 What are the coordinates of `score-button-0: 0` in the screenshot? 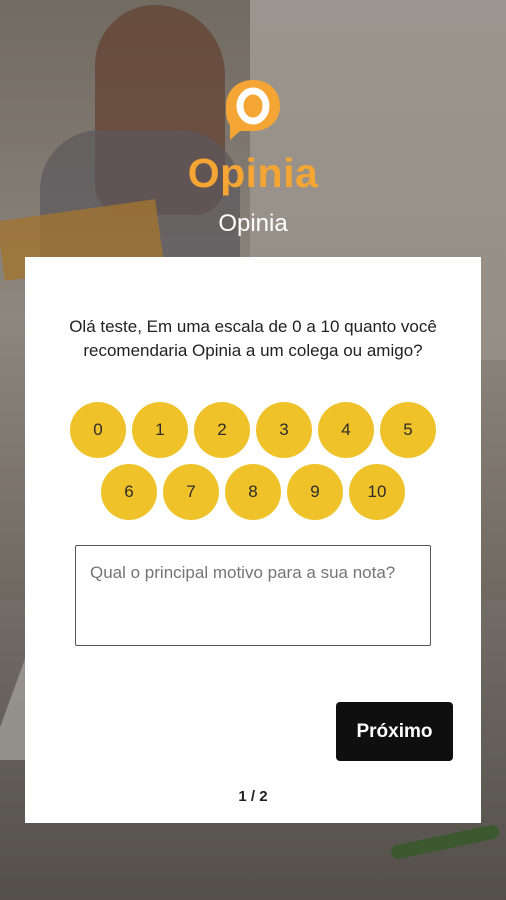 It's located at (98, 430).